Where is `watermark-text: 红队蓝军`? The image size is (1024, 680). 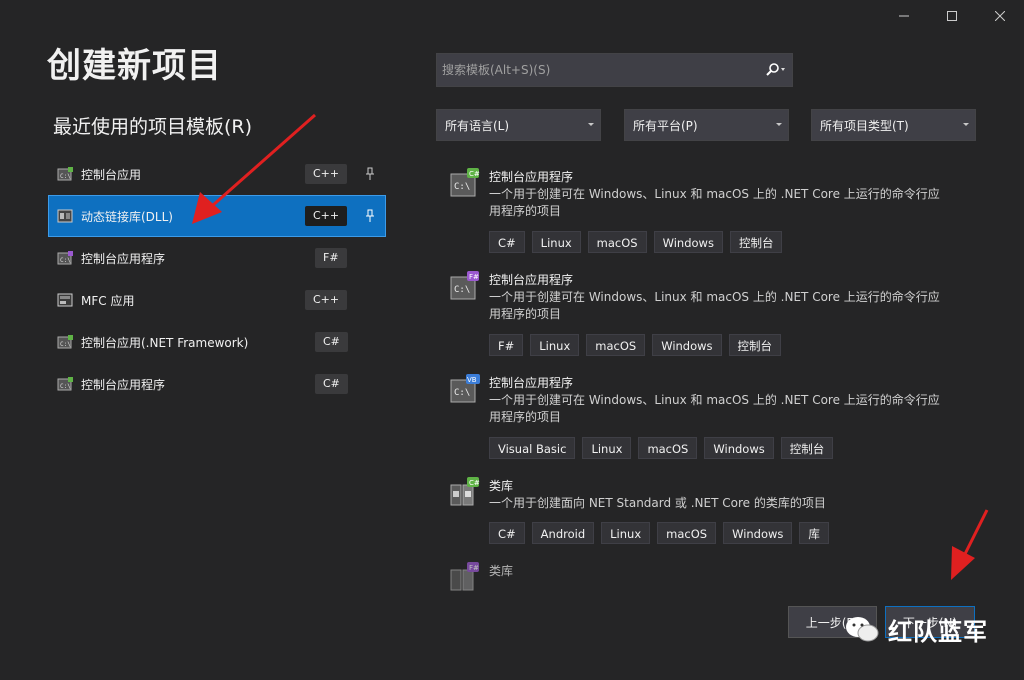 watermark-text: 红队蓝军 is located at coordinates (938, 632).